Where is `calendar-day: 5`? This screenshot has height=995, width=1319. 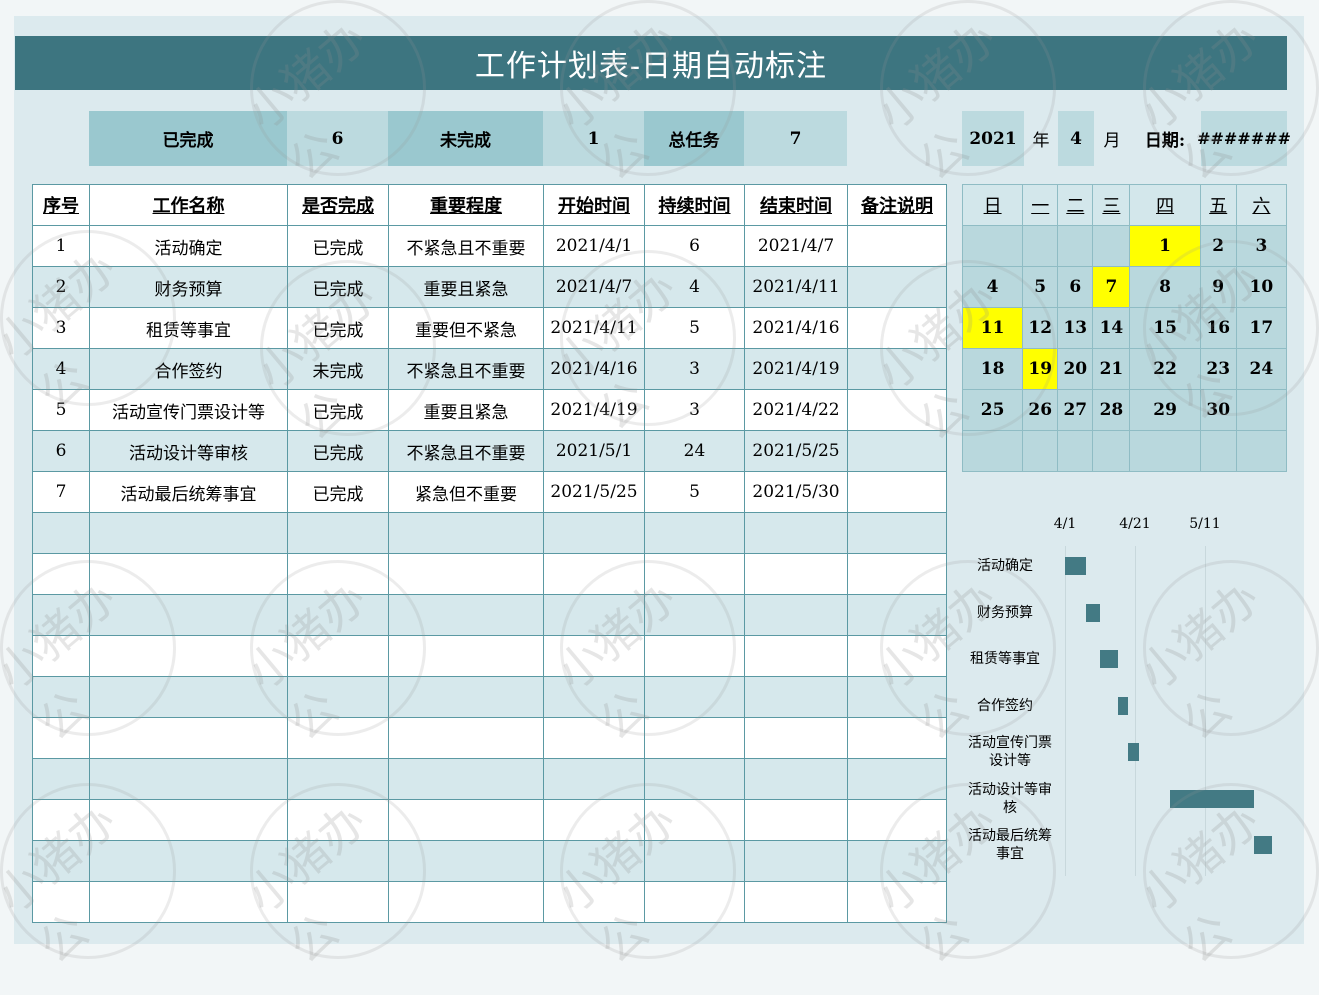
calendar-day: 5 is located at coordinates (1040, 287).